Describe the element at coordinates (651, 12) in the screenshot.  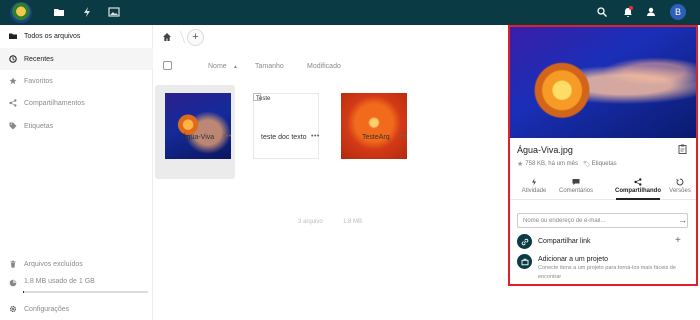
I see `contacts-icon` at that location.